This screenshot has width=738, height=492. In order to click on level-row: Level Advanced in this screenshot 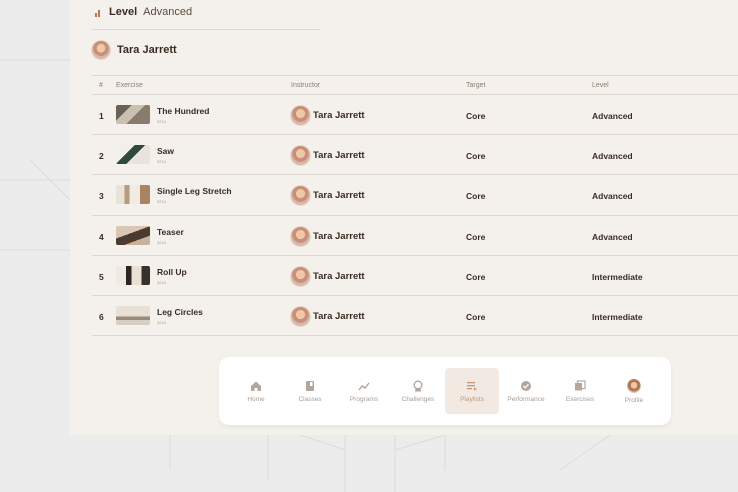, I will do `click(143, 12)`.